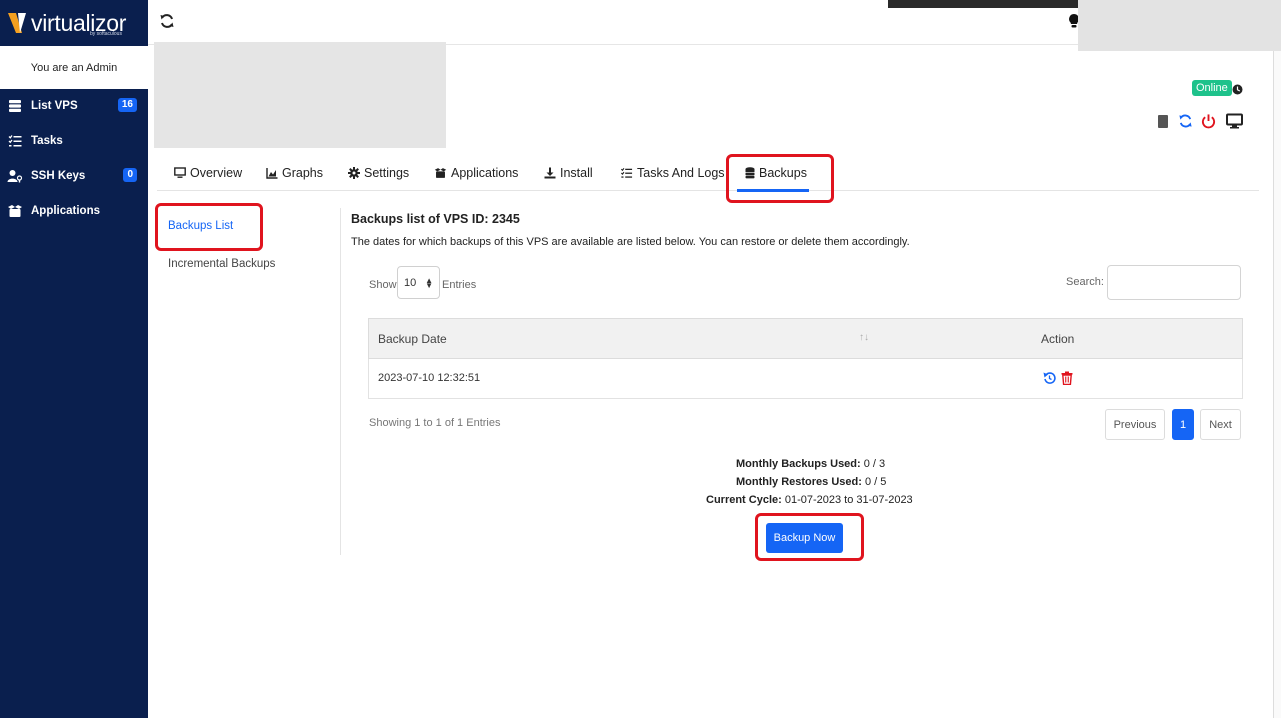  I want to click on admin-label: You are an Admin, so click(74, 67).